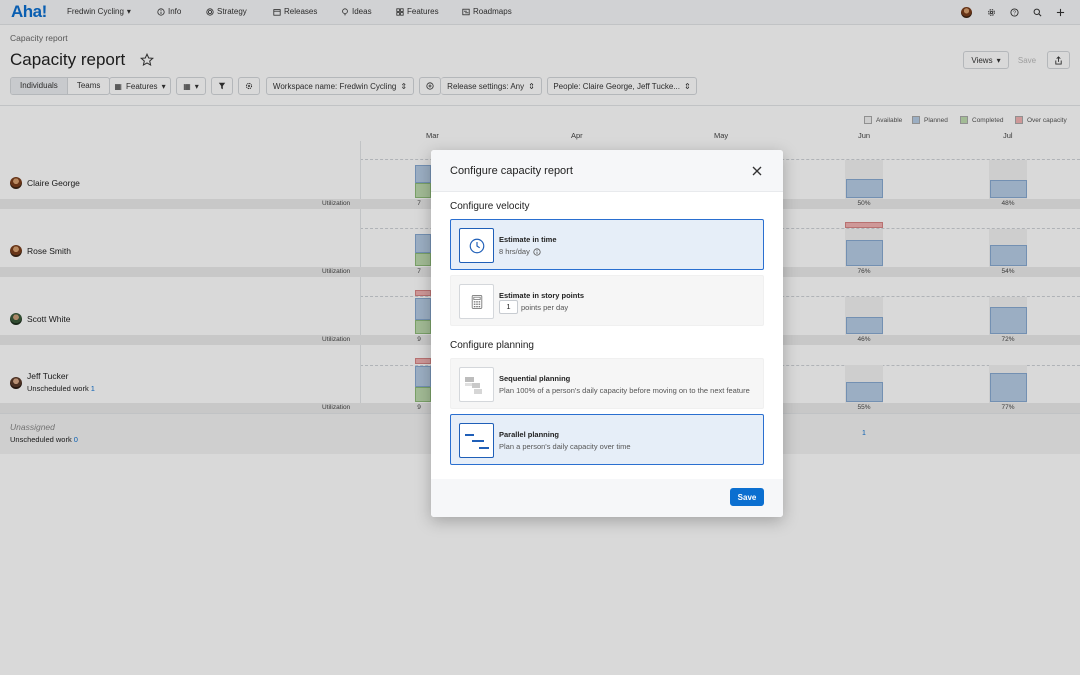 This screenshot has width=1080, height=675. What do you see at coordinates (511, 171) in the screenshot?
I see `modal-title: Configure capacity report` at bounding box center [511, 171].